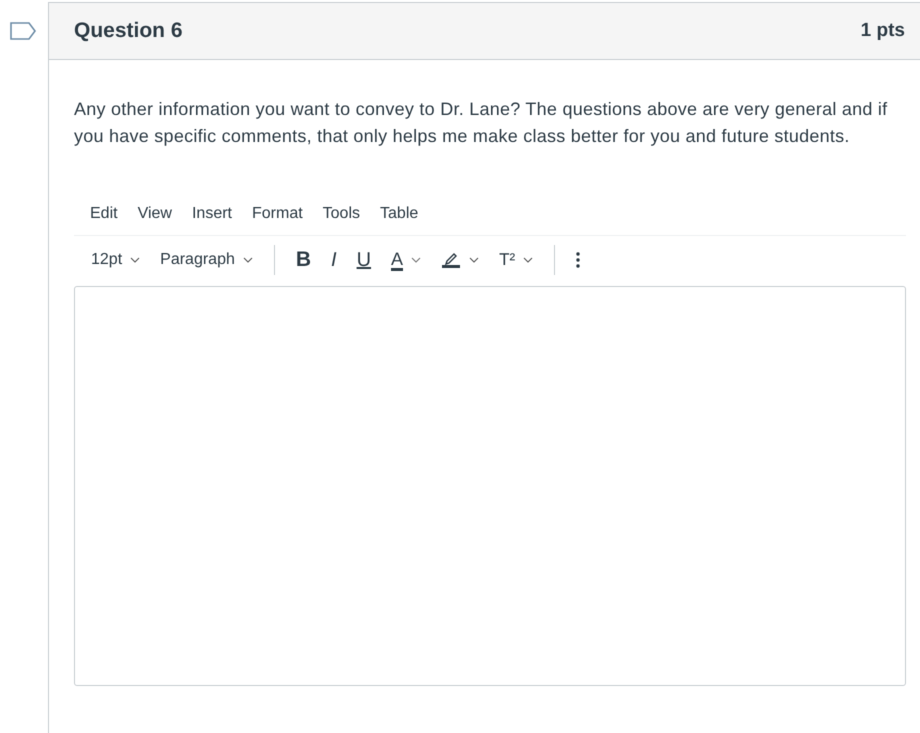 This screenshot has width=920, height=733. What do you see at coordinates (334, 260) in the screenshot?
I see `italic-button: I` at bounding box center [334, 260].